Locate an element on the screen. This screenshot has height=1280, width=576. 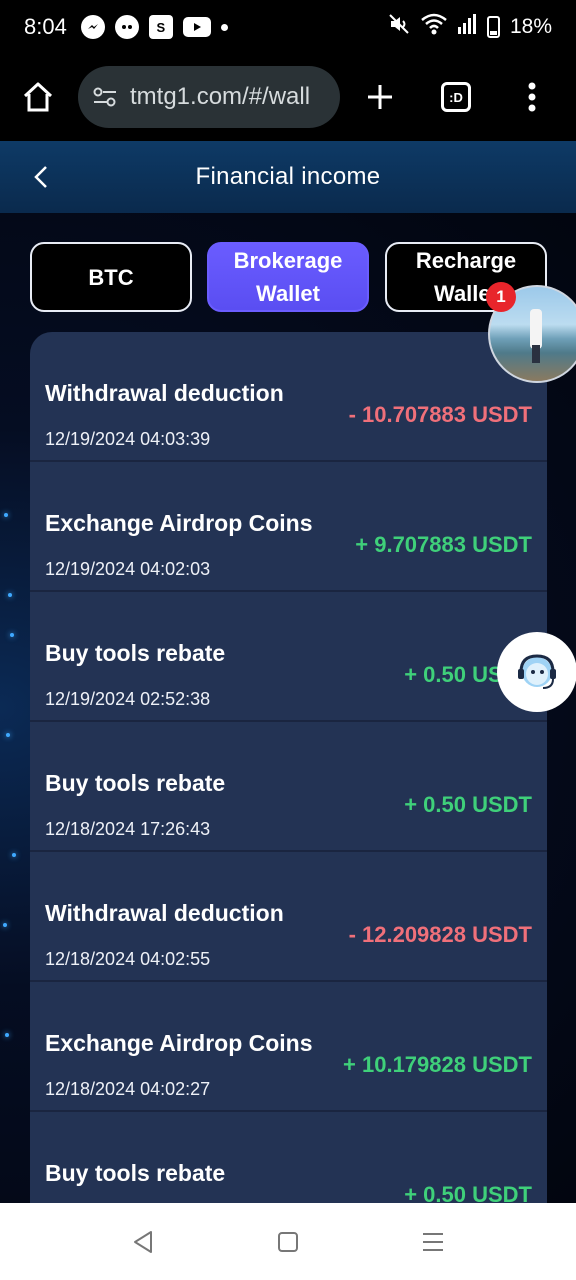
dot-icon is located at coordinates (224, 27).